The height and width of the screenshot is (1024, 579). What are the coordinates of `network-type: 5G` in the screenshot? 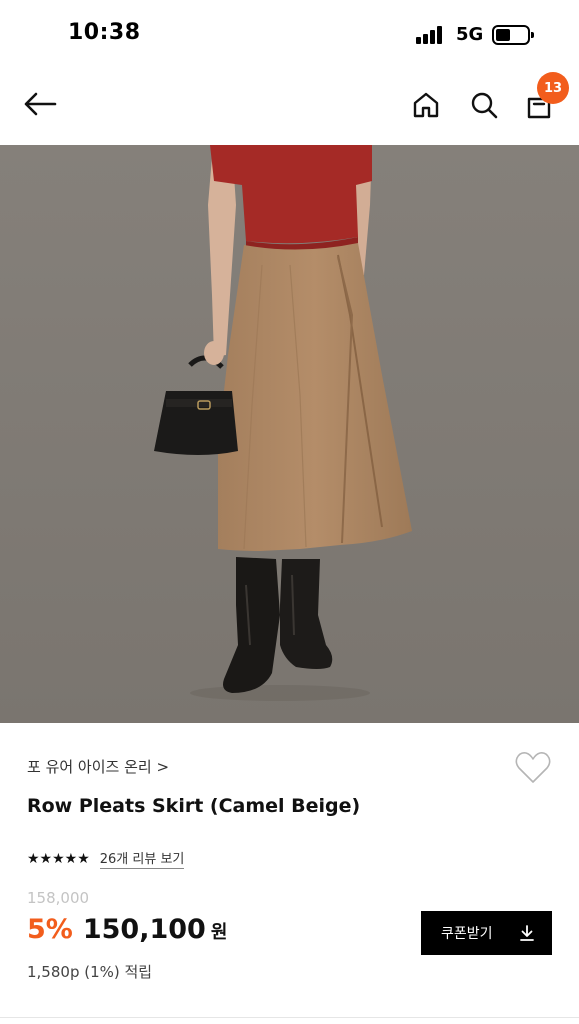 It's located at (470, 34).